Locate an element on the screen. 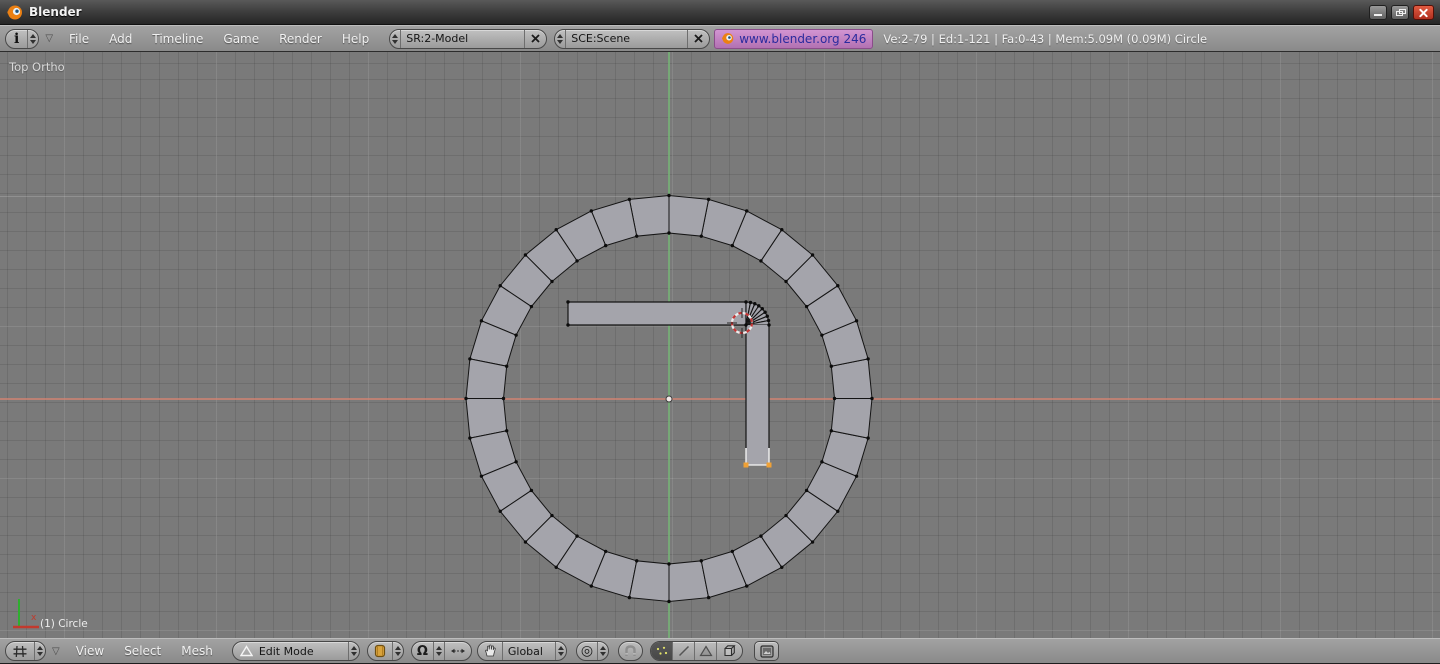  menu-select: Select is located at coordinates (142, 651).